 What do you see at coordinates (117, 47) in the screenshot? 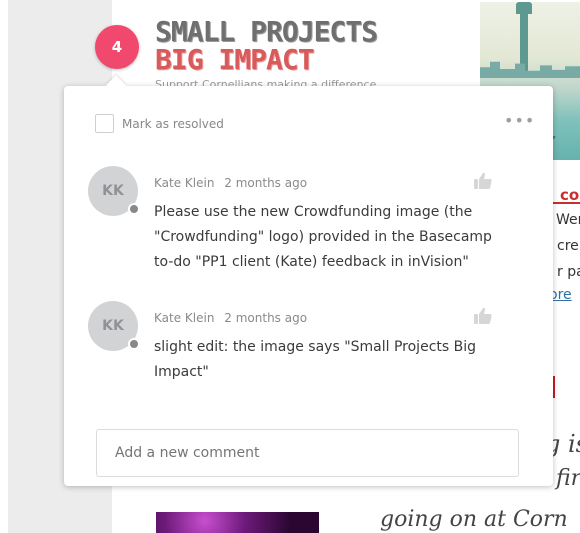
I see `comment-count-badge: 4` at bounding box center [117, 47].